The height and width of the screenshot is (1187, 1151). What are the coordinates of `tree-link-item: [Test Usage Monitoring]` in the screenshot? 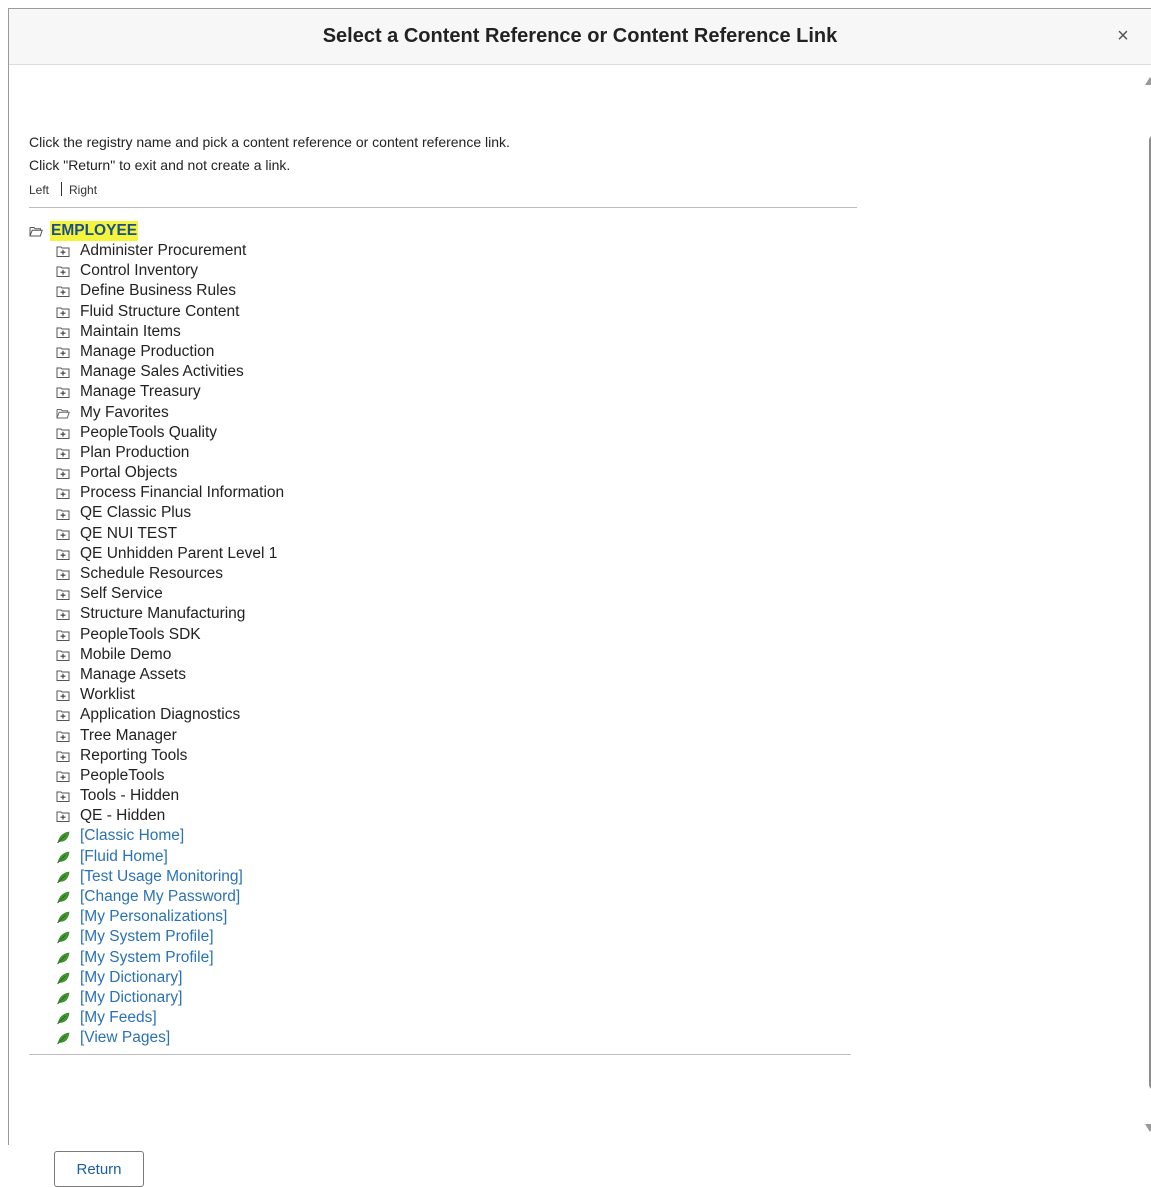 It's located at (170, 877).